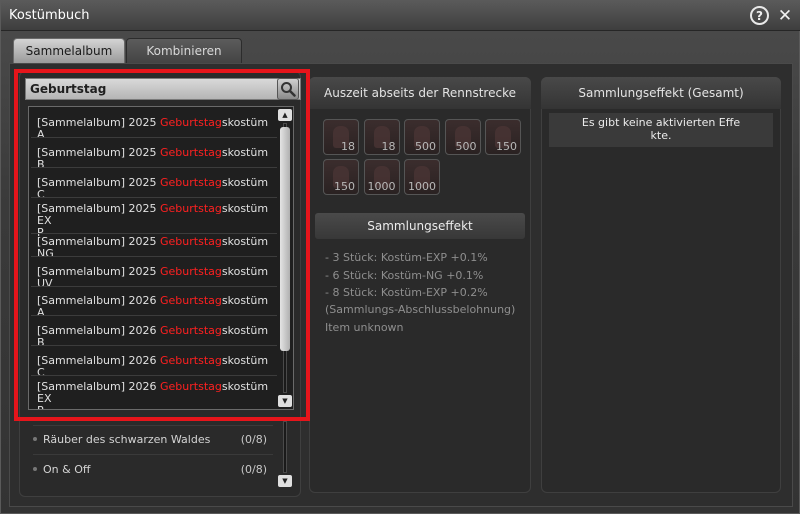 This screenshot has height=514, width=800. I want to click on no-effect-message-line: Es gibt keine aktivierten Effe, so click(661, 122).